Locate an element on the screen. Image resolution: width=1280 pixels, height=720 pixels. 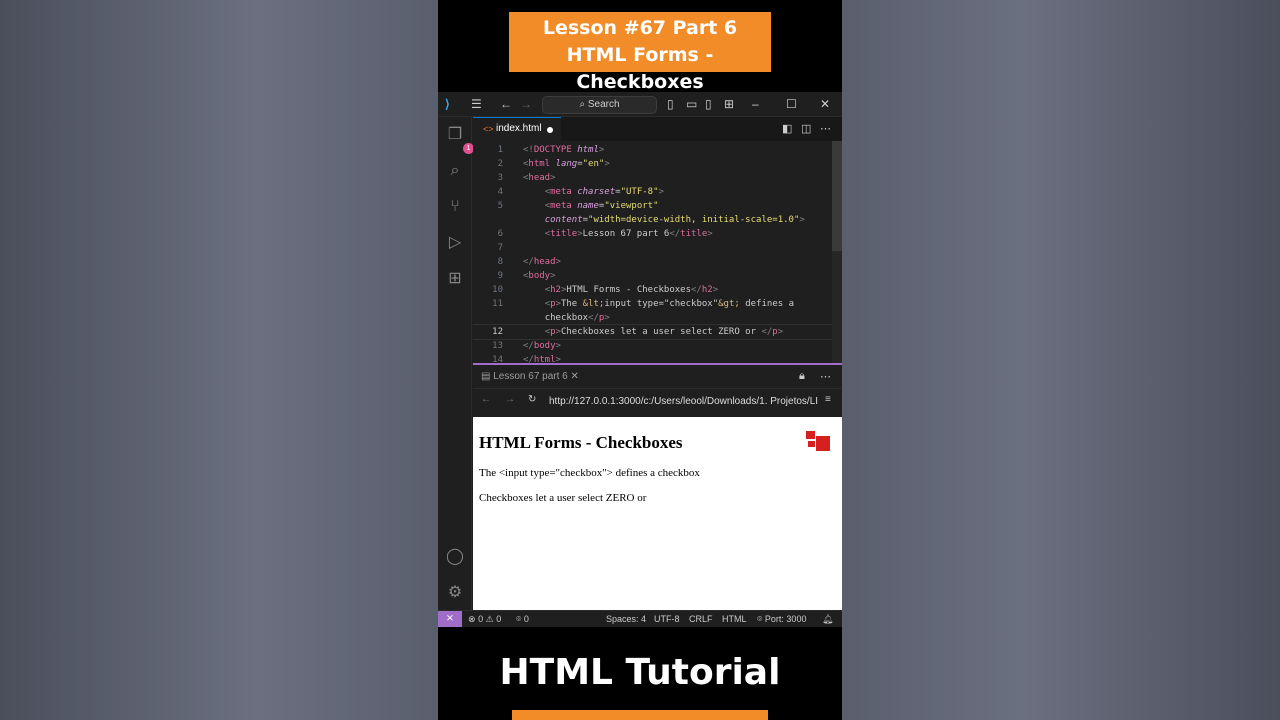
indentation-status: Spaces: 4 is located at coordinates (626, 619).